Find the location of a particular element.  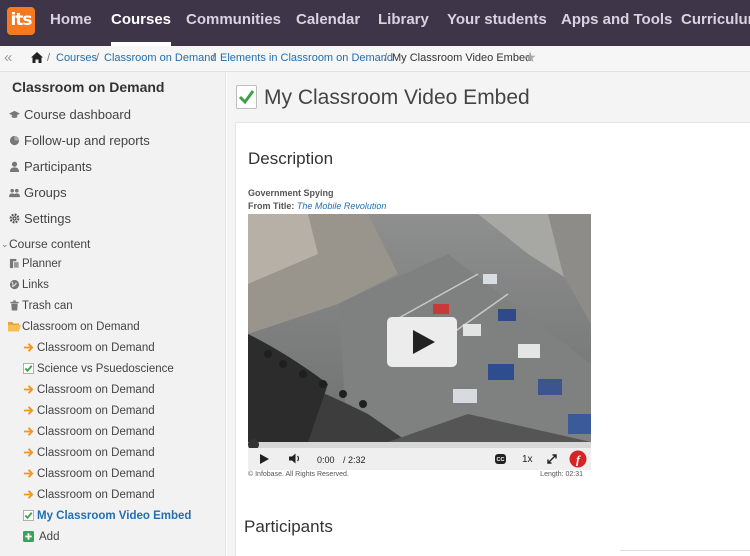

nav-communities: Communities is located at coordinates (233, 23).